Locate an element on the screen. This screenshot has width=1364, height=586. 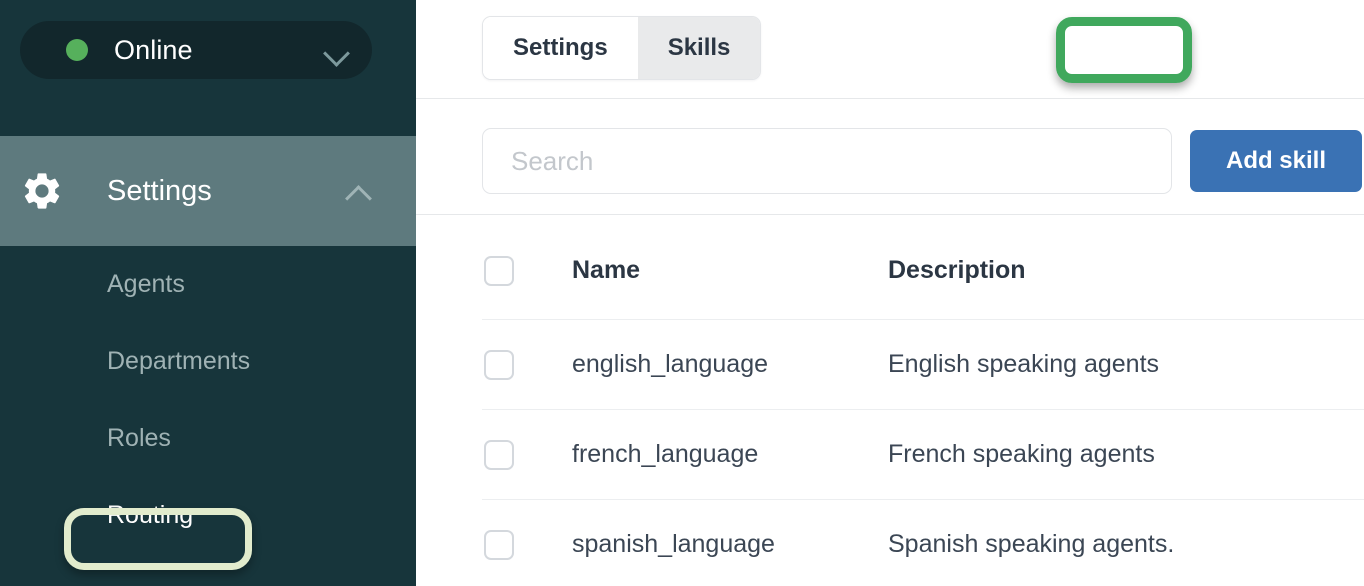
cell-skill-description: French speaking agents is located at coordinates (1021, 454).